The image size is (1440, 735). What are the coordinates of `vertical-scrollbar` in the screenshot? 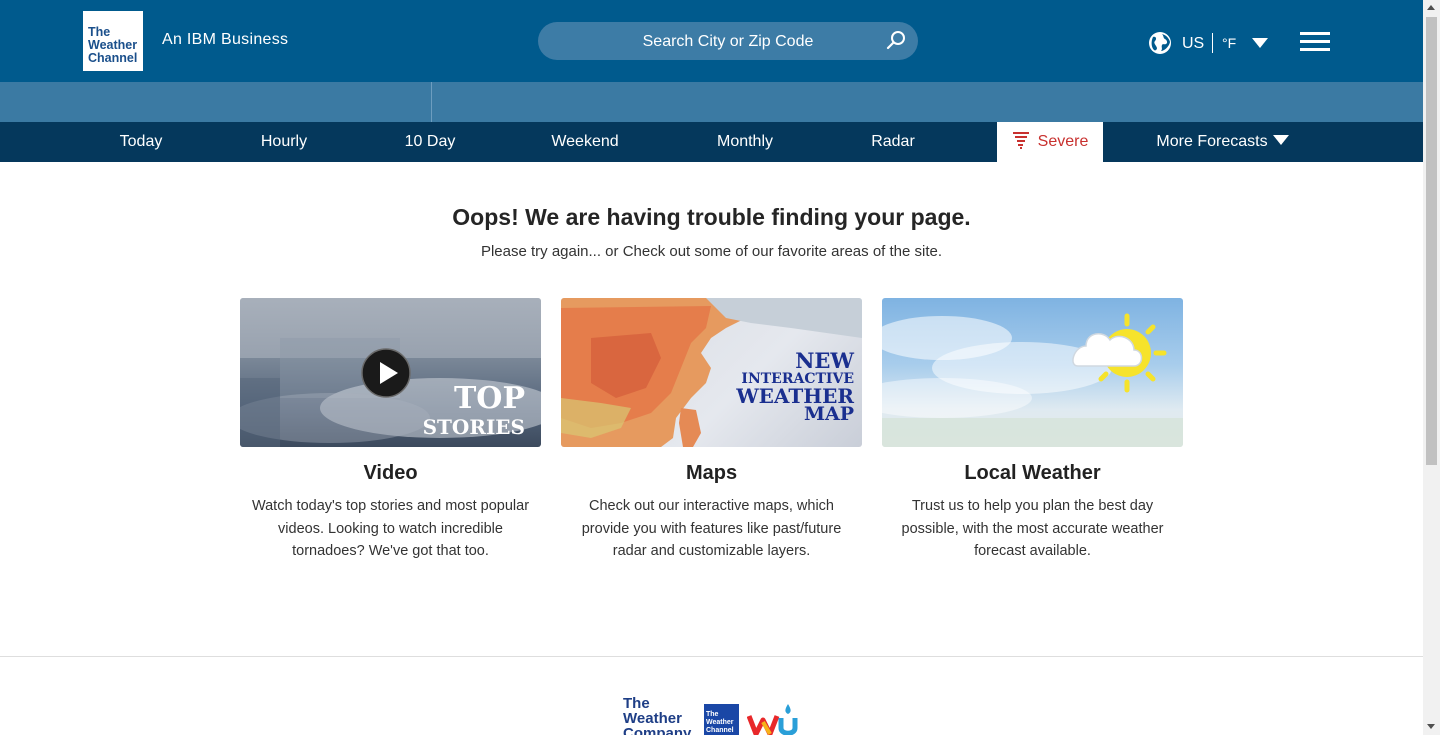 It's located at (1431, 367).